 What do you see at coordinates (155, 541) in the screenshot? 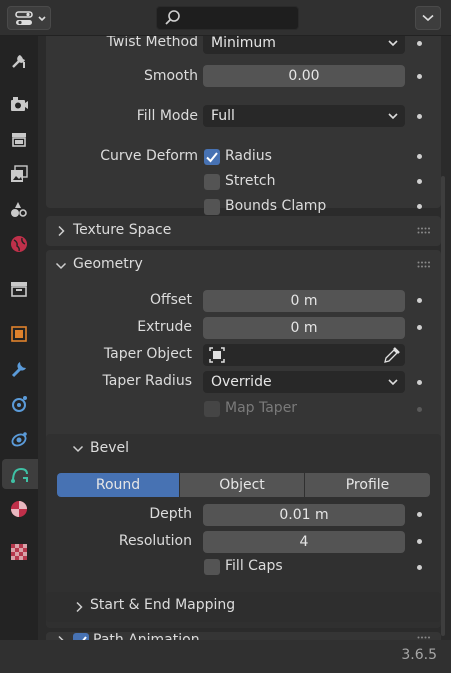
I see `resolution-label: Resolution` at bounding box center [155, 541].